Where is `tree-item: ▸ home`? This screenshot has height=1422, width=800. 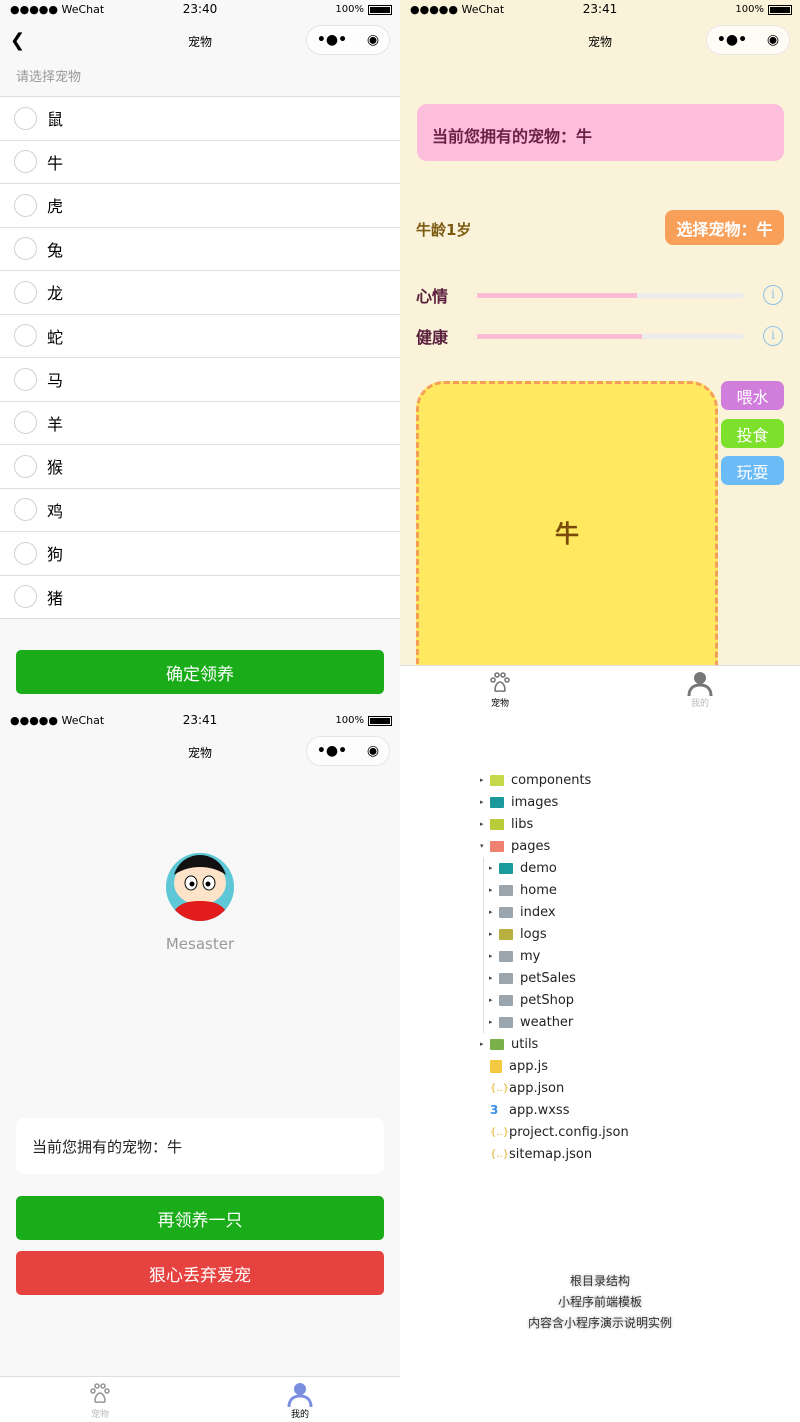
tree-item: ▸ home is located at coordinates (559, 890).